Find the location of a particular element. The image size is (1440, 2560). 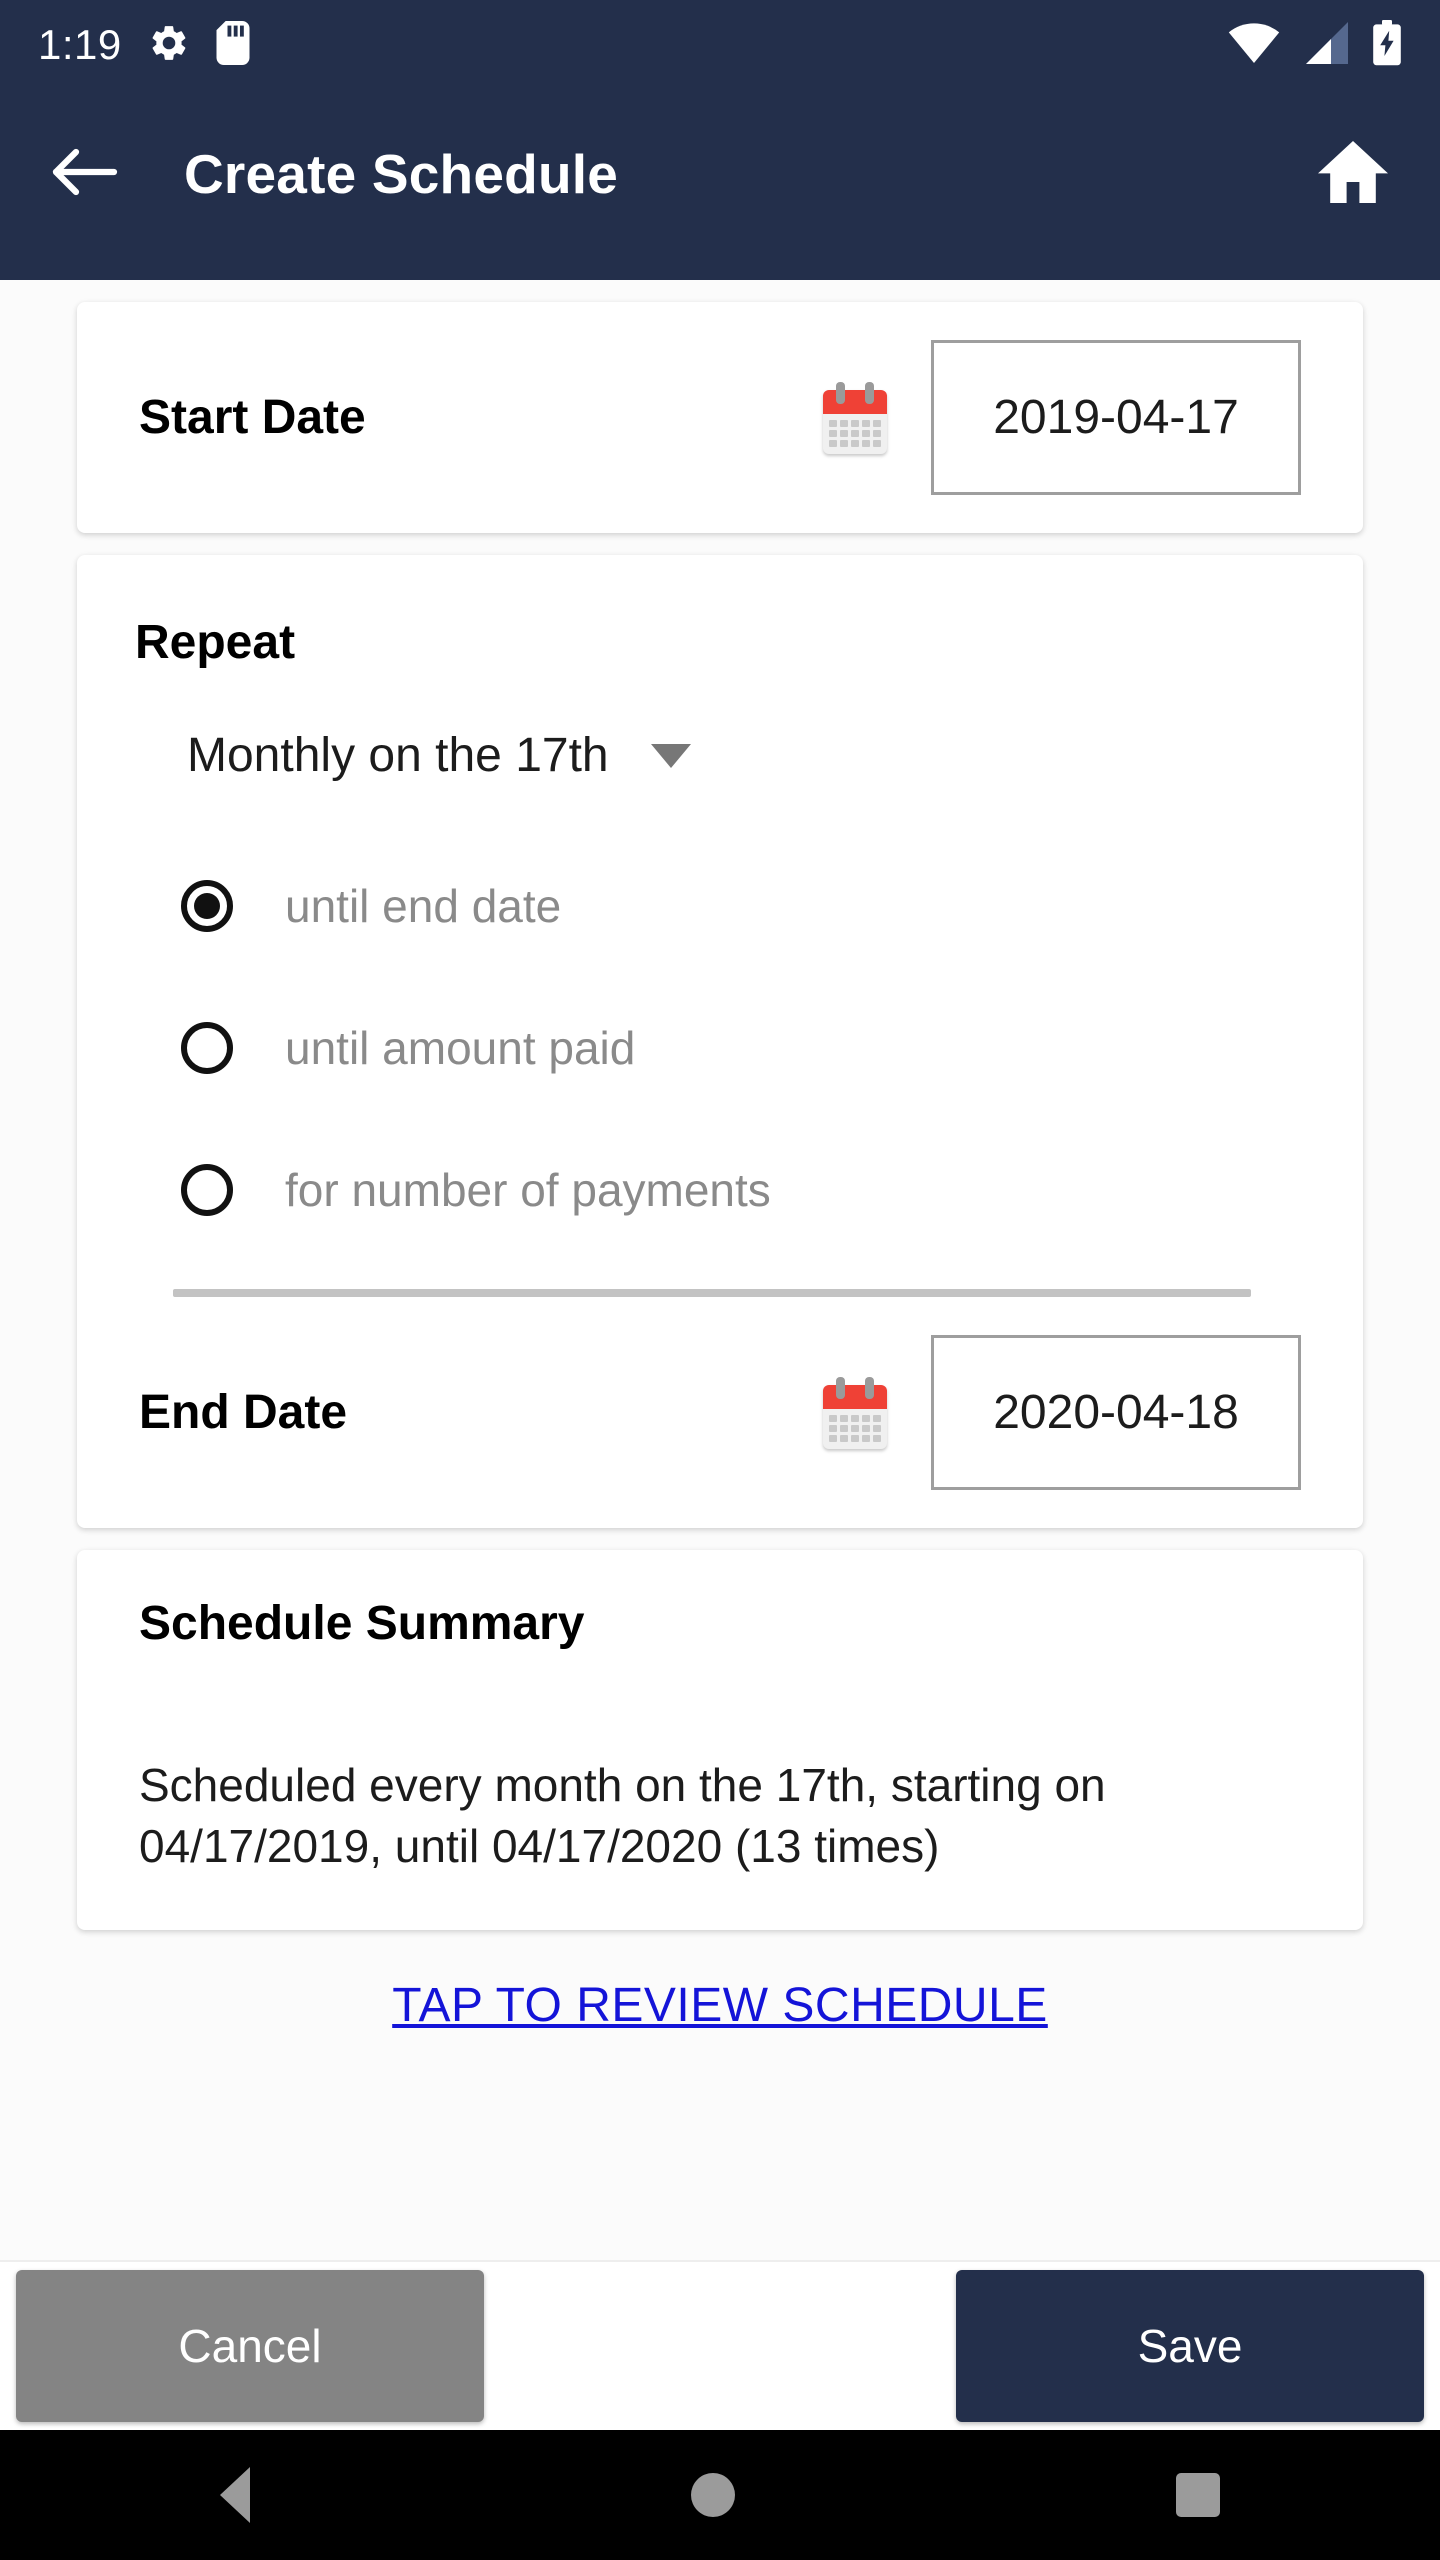

home-button is located at coordinates (1353, 174).